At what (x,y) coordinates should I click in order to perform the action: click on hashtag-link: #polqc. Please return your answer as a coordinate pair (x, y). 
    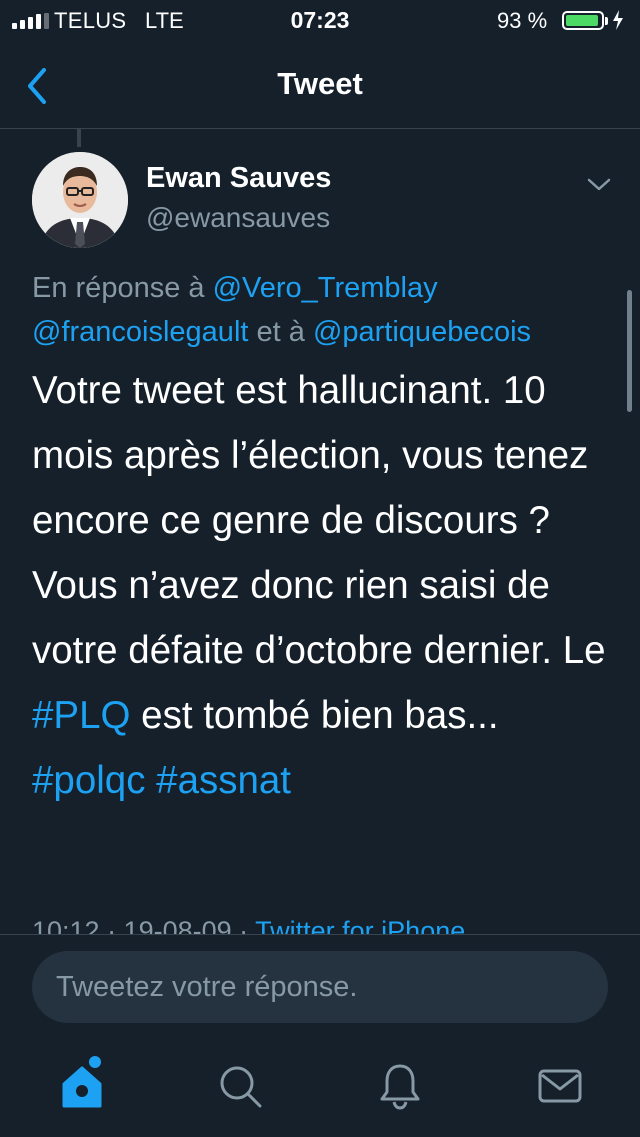
    Looking at the image, I should click on (88, 780).